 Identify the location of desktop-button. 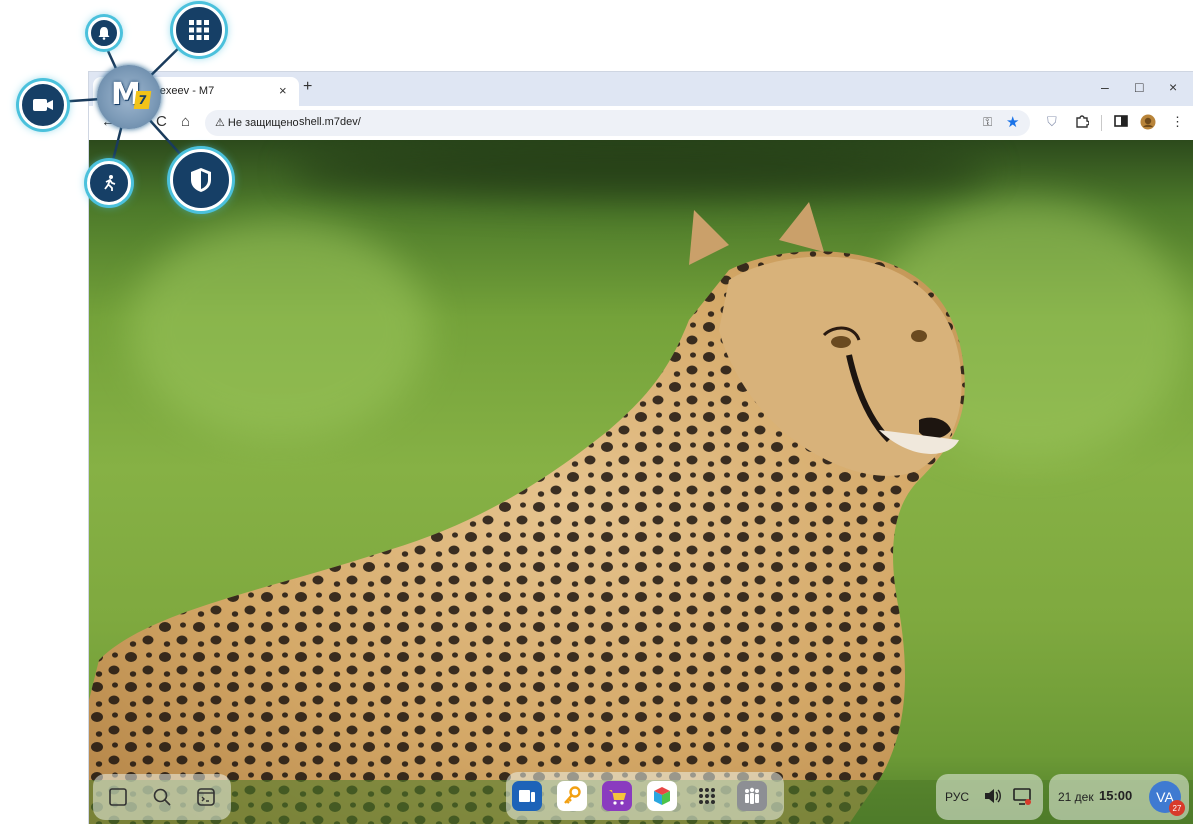
(118, 797).